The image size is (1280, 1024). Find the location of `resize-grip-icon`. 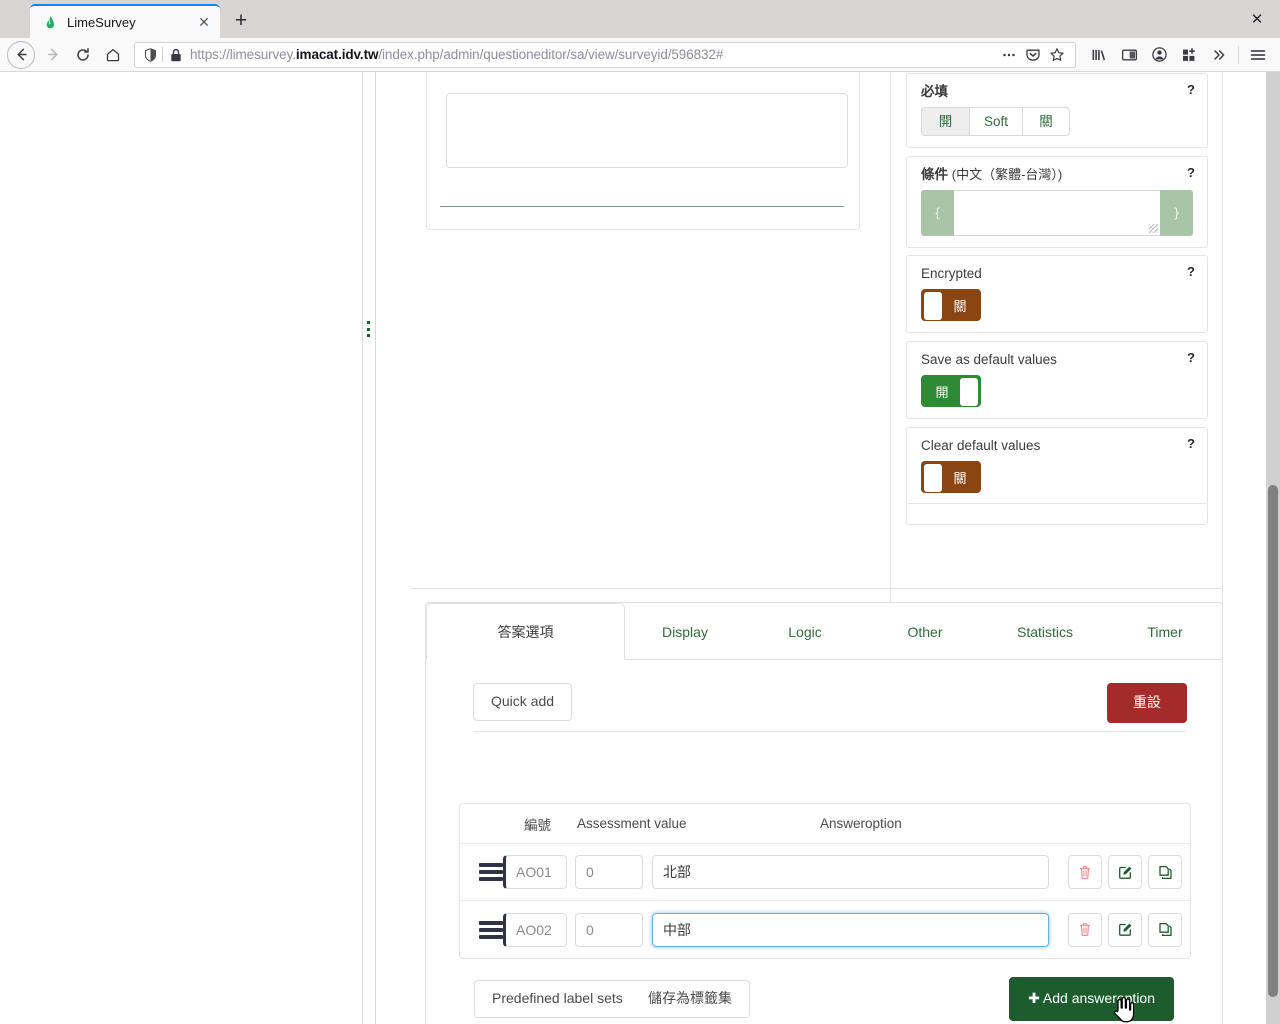

resize-grip-icon is located at coordinates (1153, 228).